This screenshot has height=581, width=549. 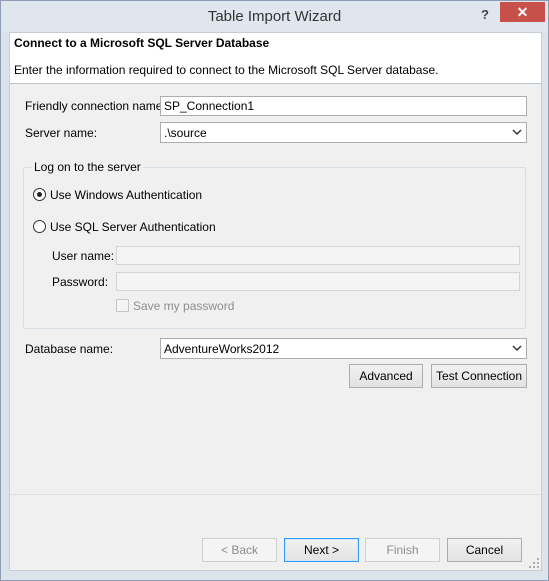 I want to click on server-name-label: Server name:, so click(x=61, y=133).